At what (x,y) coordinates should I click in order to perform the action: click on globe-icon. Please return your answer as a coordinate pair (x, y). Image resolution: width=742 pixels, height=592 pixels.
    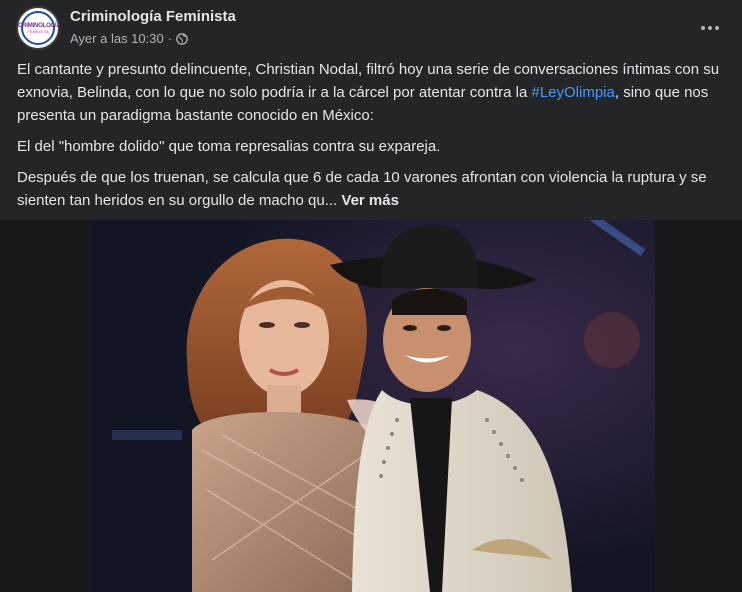
    Looking at the image, I should click on (182, 38).